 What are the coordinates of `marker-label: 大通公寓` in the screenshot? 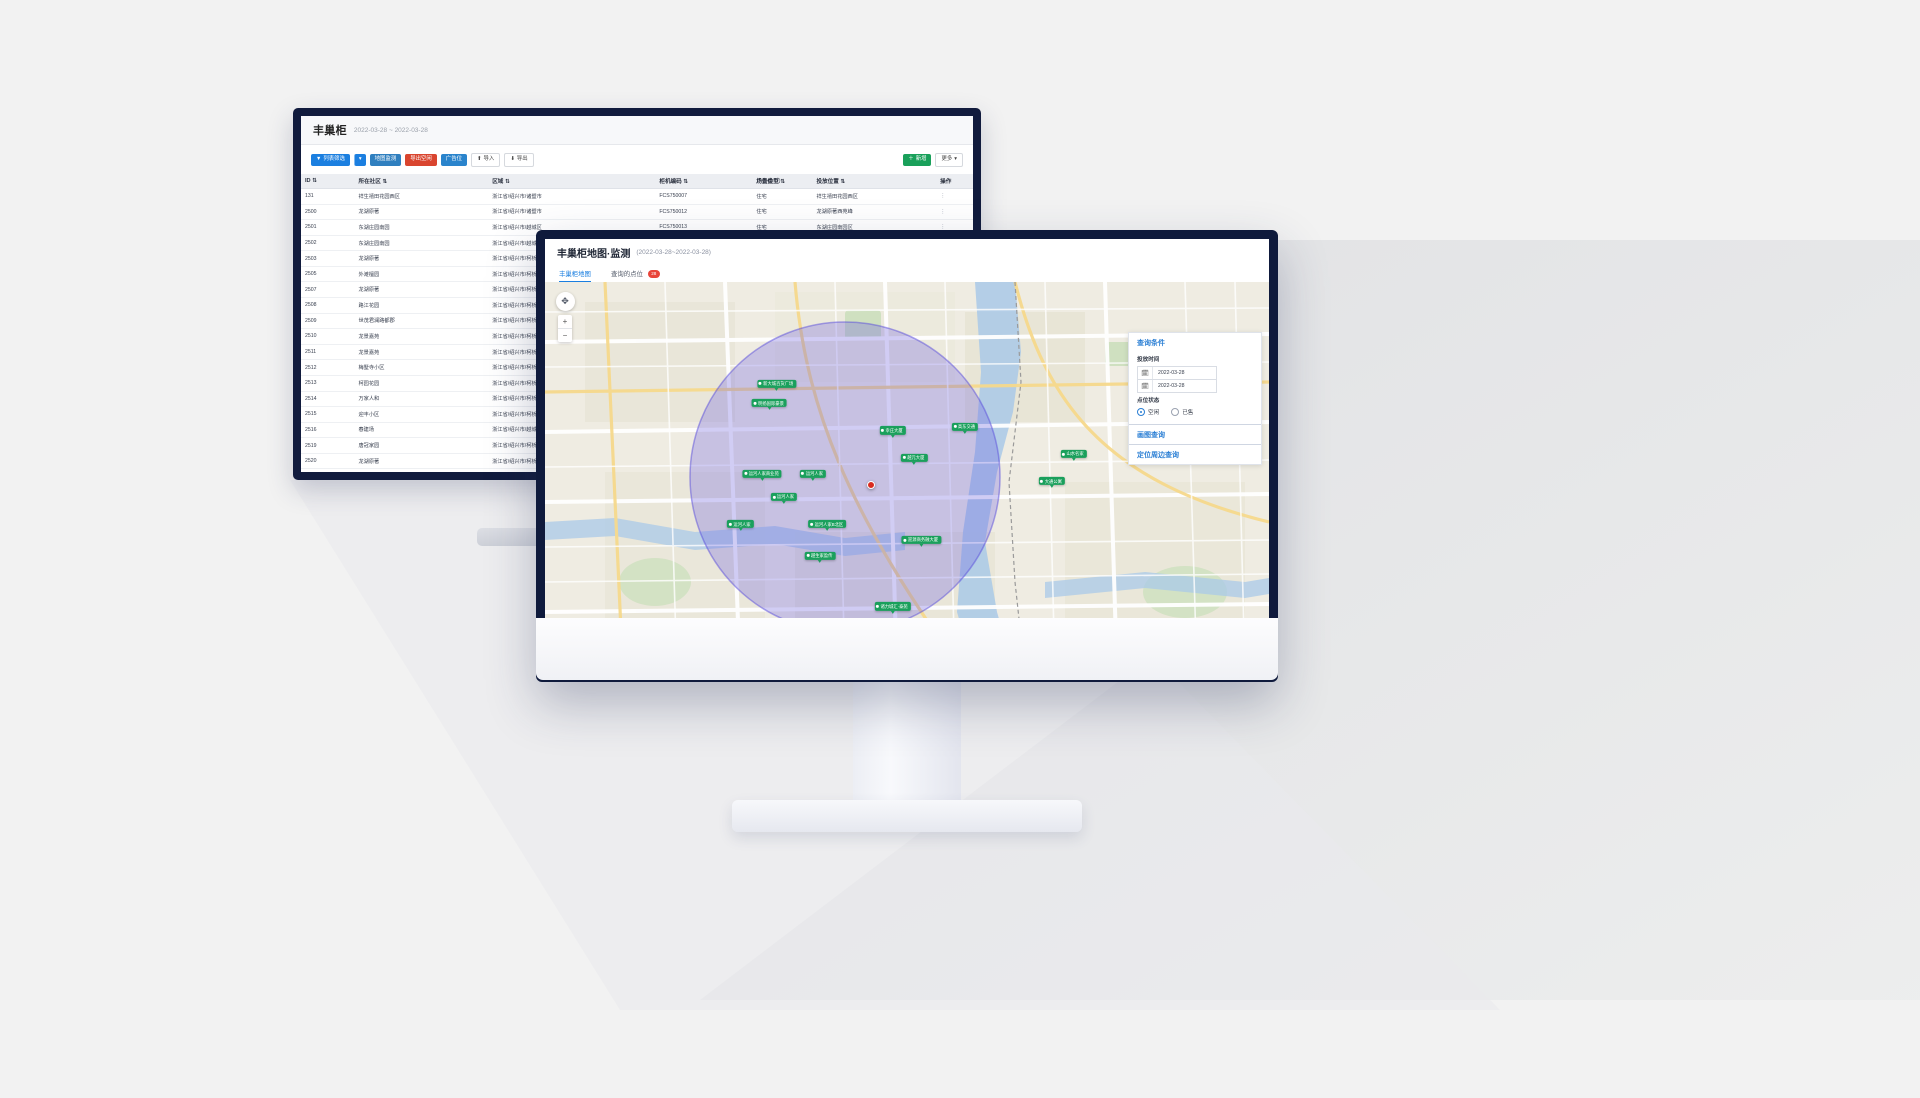 It's located at (1053, 481).